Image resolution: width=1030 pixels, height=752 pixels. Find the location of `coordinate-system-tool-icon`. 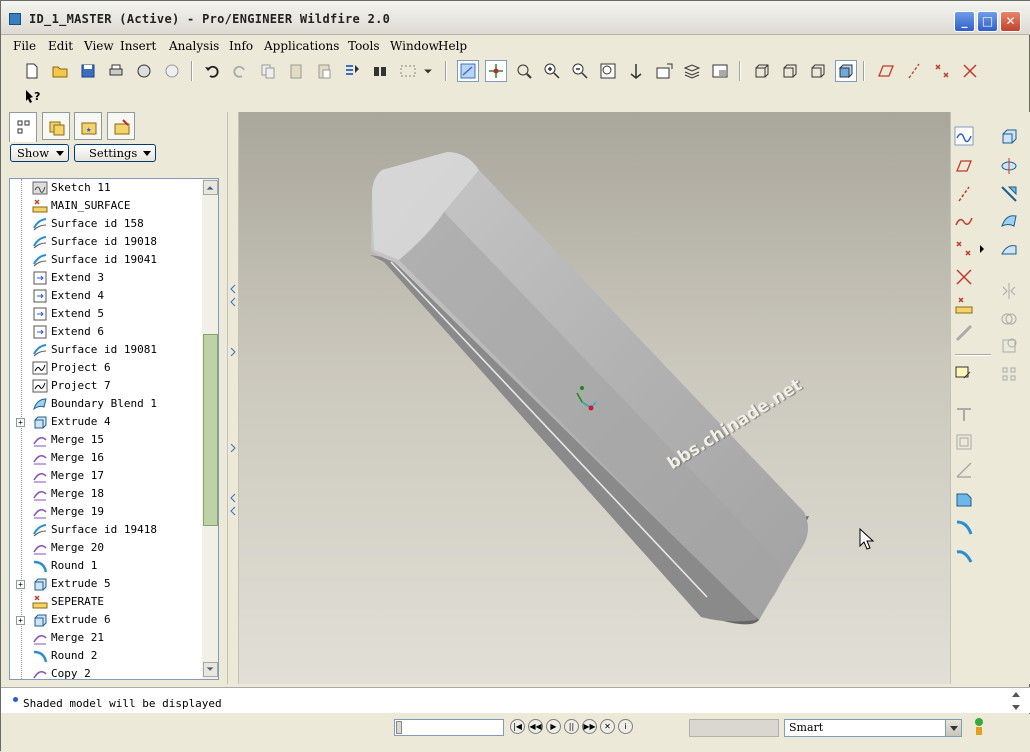

coordinate-system-tool-icon is located at coordinates (964, 277).